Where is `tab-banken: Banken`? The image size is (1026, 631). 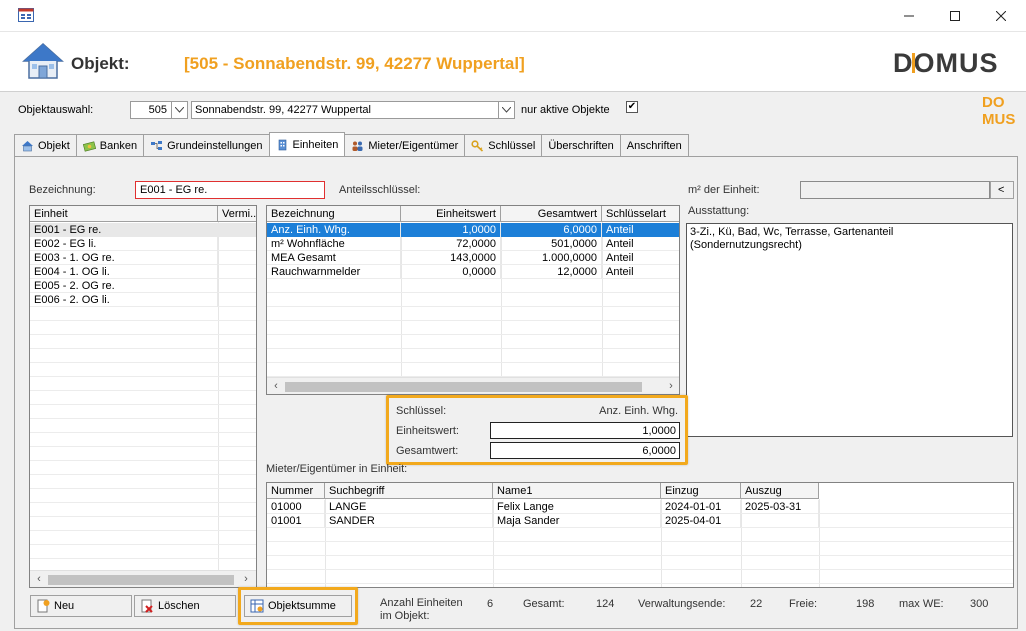 tab-banken: Banken is located at coordinates (110, 145).